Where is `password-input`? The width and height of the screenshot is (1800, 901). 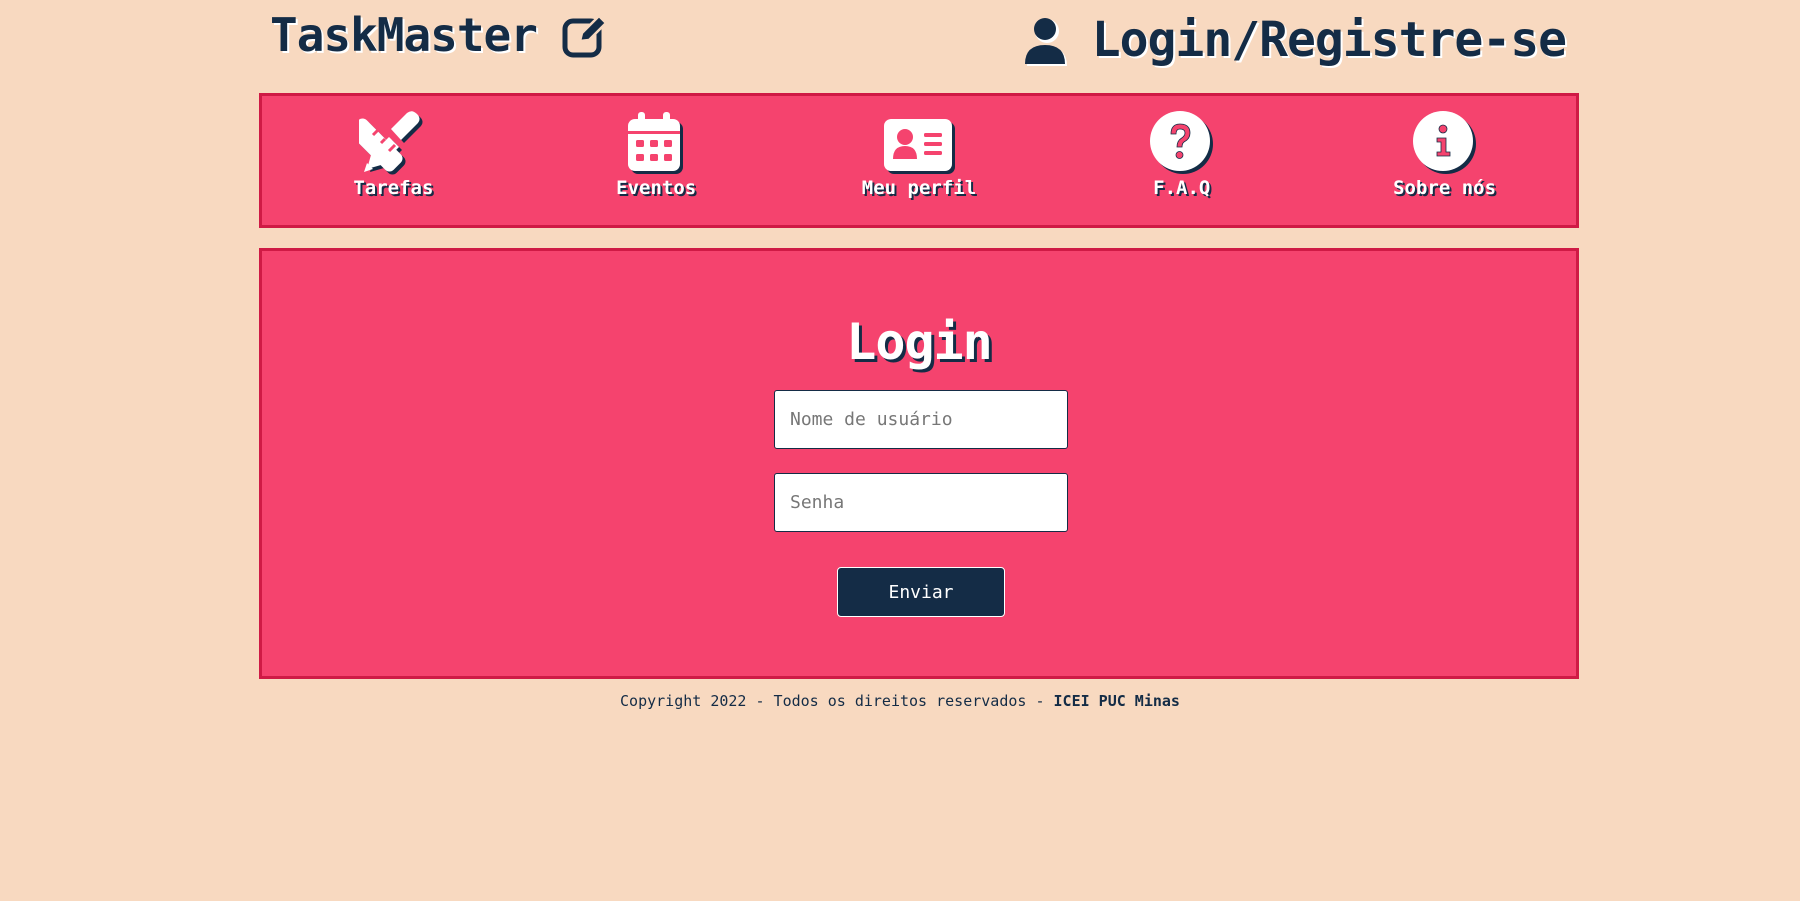
password-input is located at coordinates (921, 502).